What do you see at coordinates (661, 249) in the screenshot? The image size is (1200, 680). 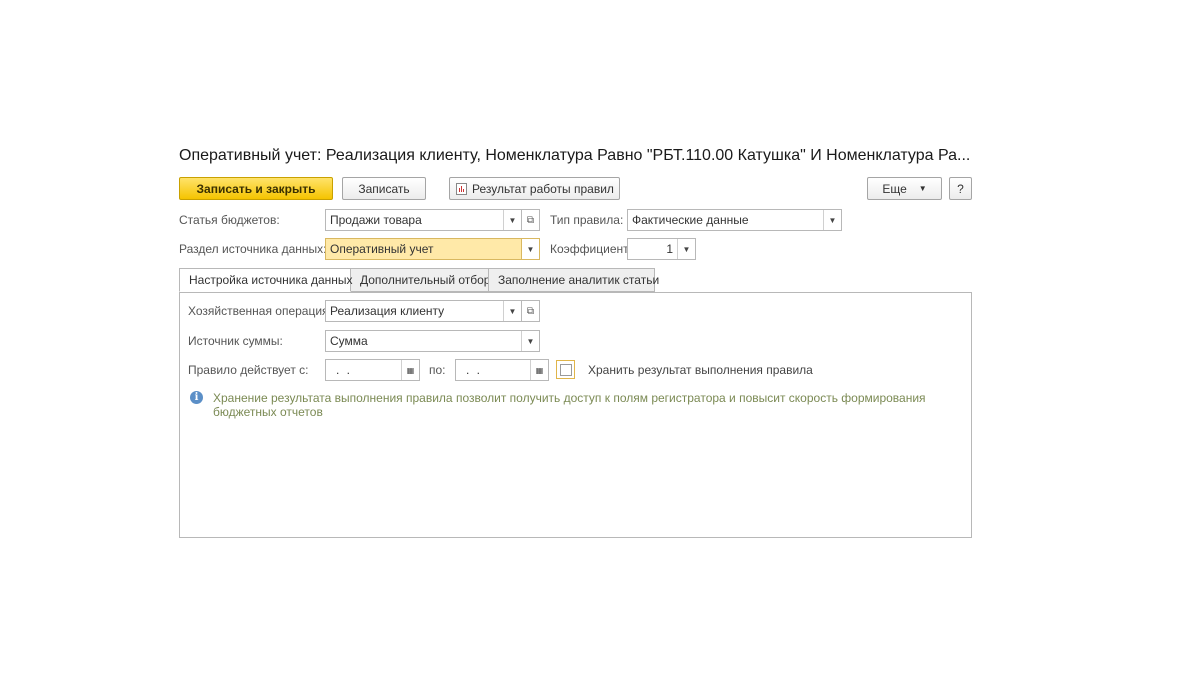 I see `coefficient-field: 1 ▼` at bounding box center [661, 249].